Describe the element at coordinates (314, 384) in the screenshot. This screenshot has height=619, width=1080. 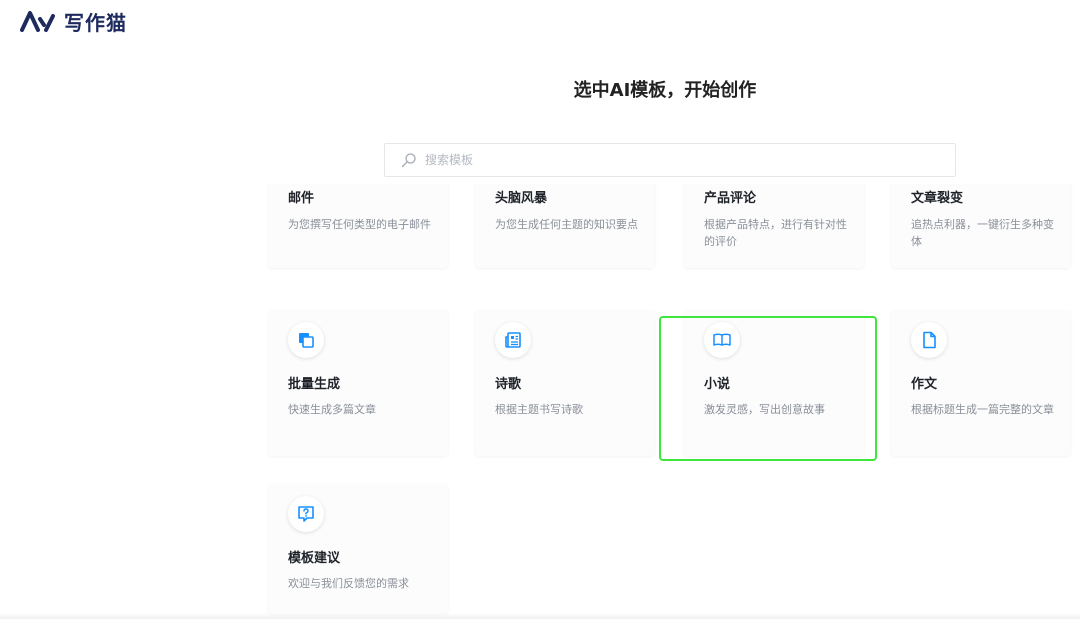
I see `card-title: 批量生成` at that location.